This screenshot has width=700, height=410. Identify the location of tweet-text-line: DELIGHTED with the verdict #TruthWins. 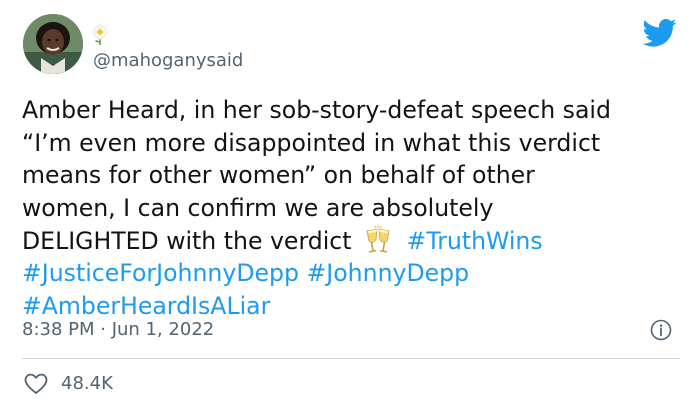
(352, 241).